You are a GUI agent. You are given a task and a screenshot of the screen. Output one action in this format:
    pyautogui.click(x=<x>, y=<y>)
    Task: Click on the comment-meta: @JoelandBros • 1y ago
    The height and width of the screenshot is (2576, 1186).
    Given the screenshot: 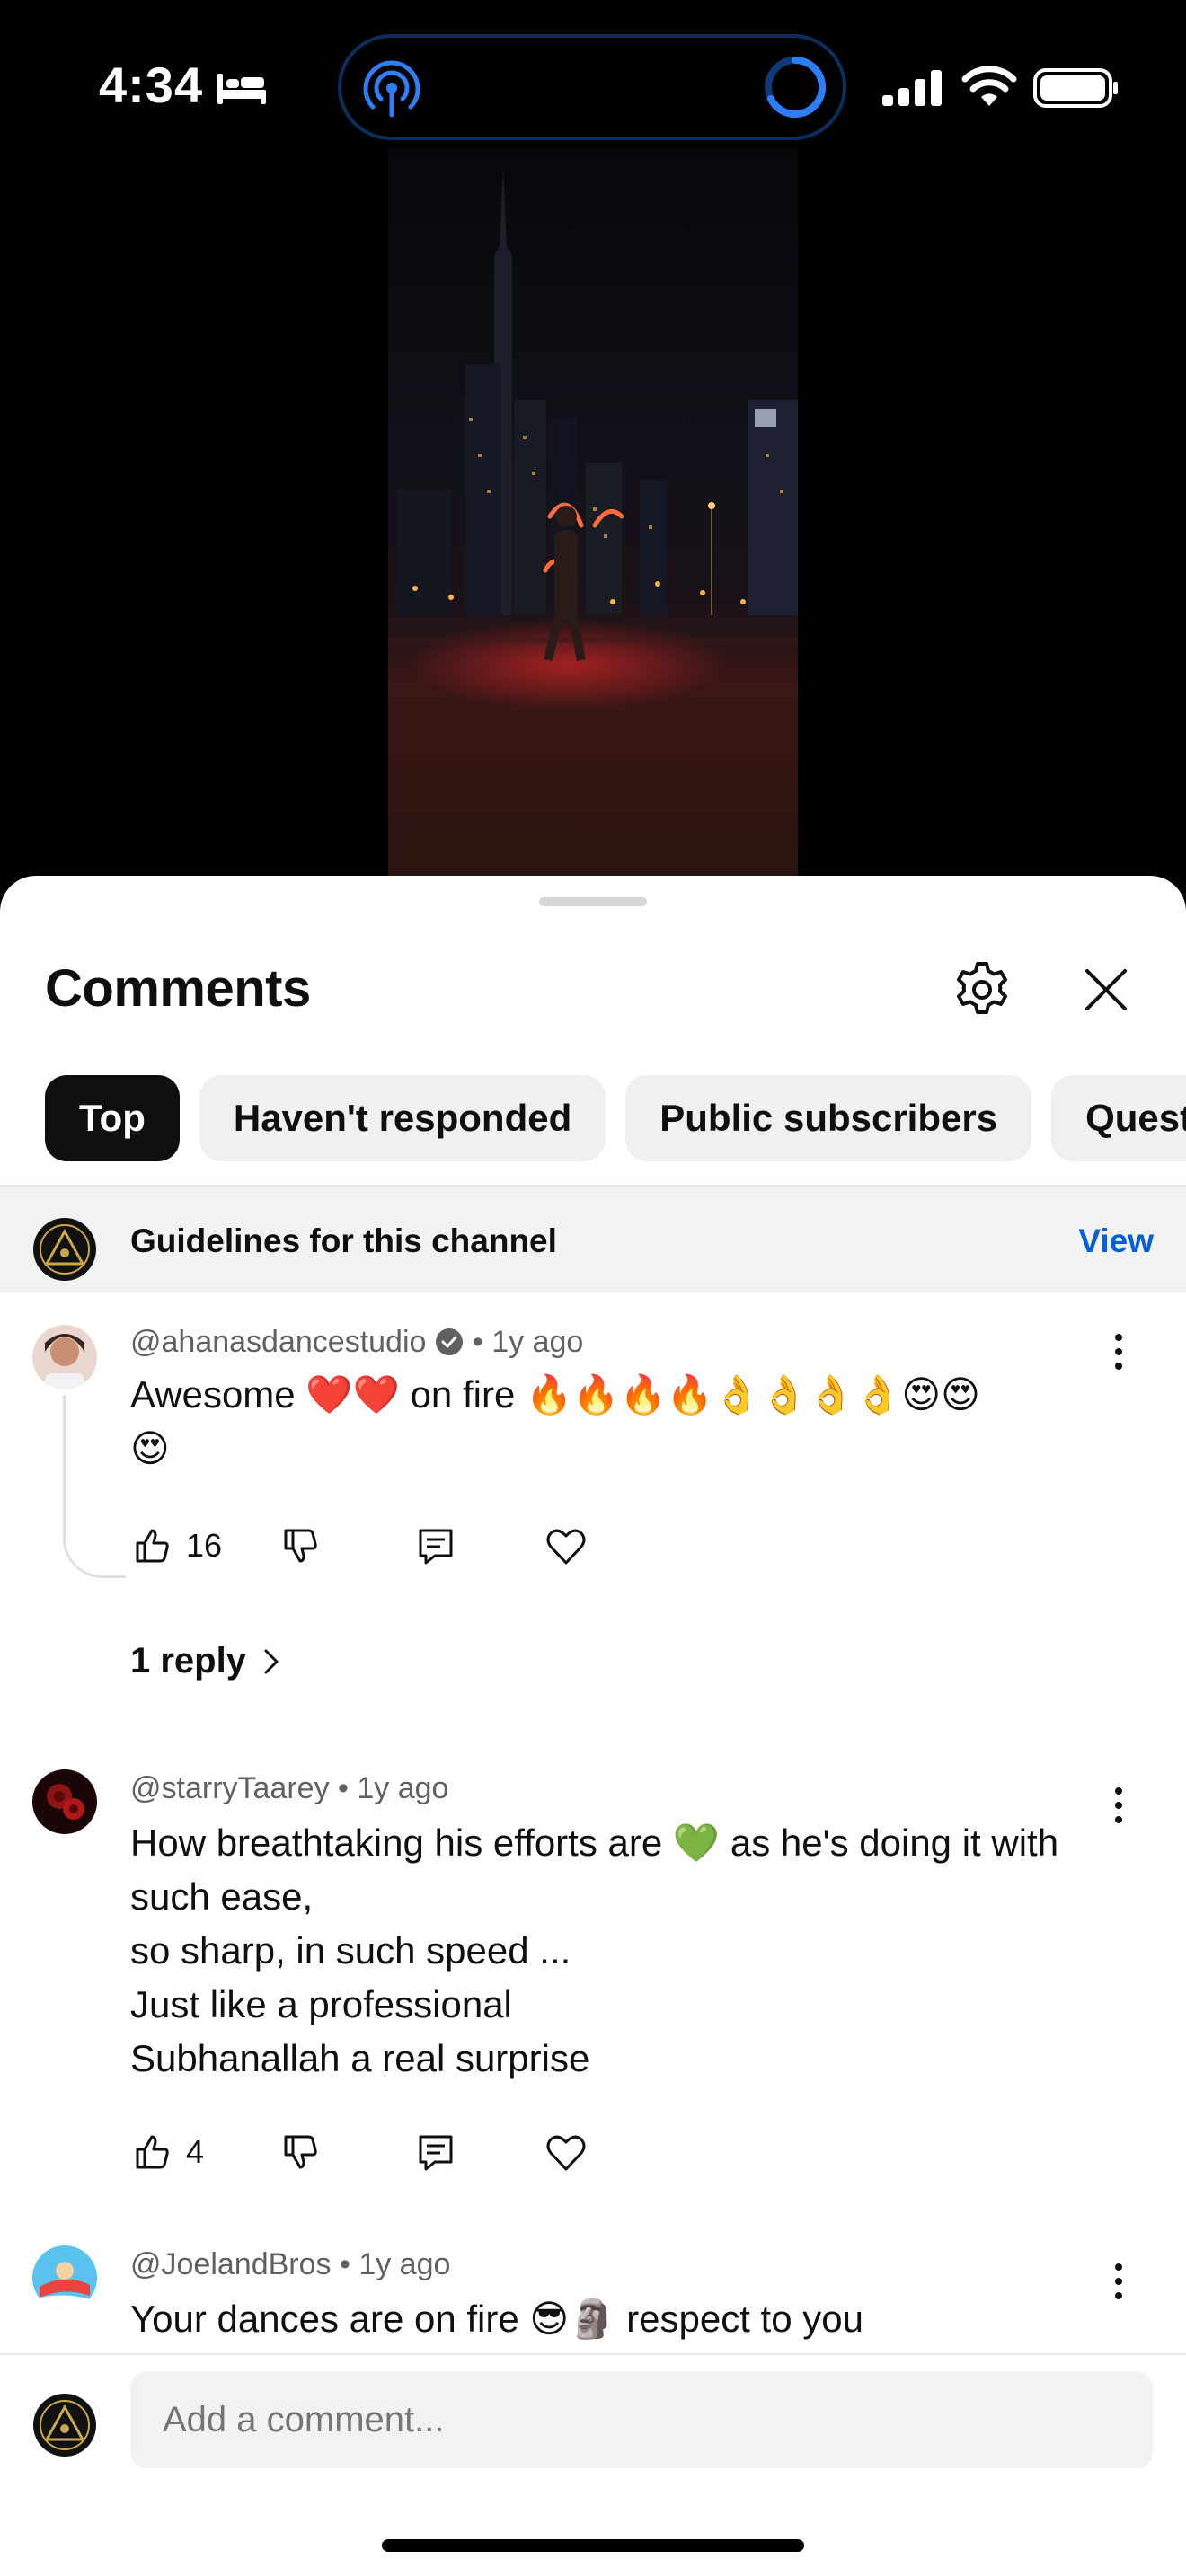 What is the action you would take?
    pyautogui.click(x=290, y=2264)
    